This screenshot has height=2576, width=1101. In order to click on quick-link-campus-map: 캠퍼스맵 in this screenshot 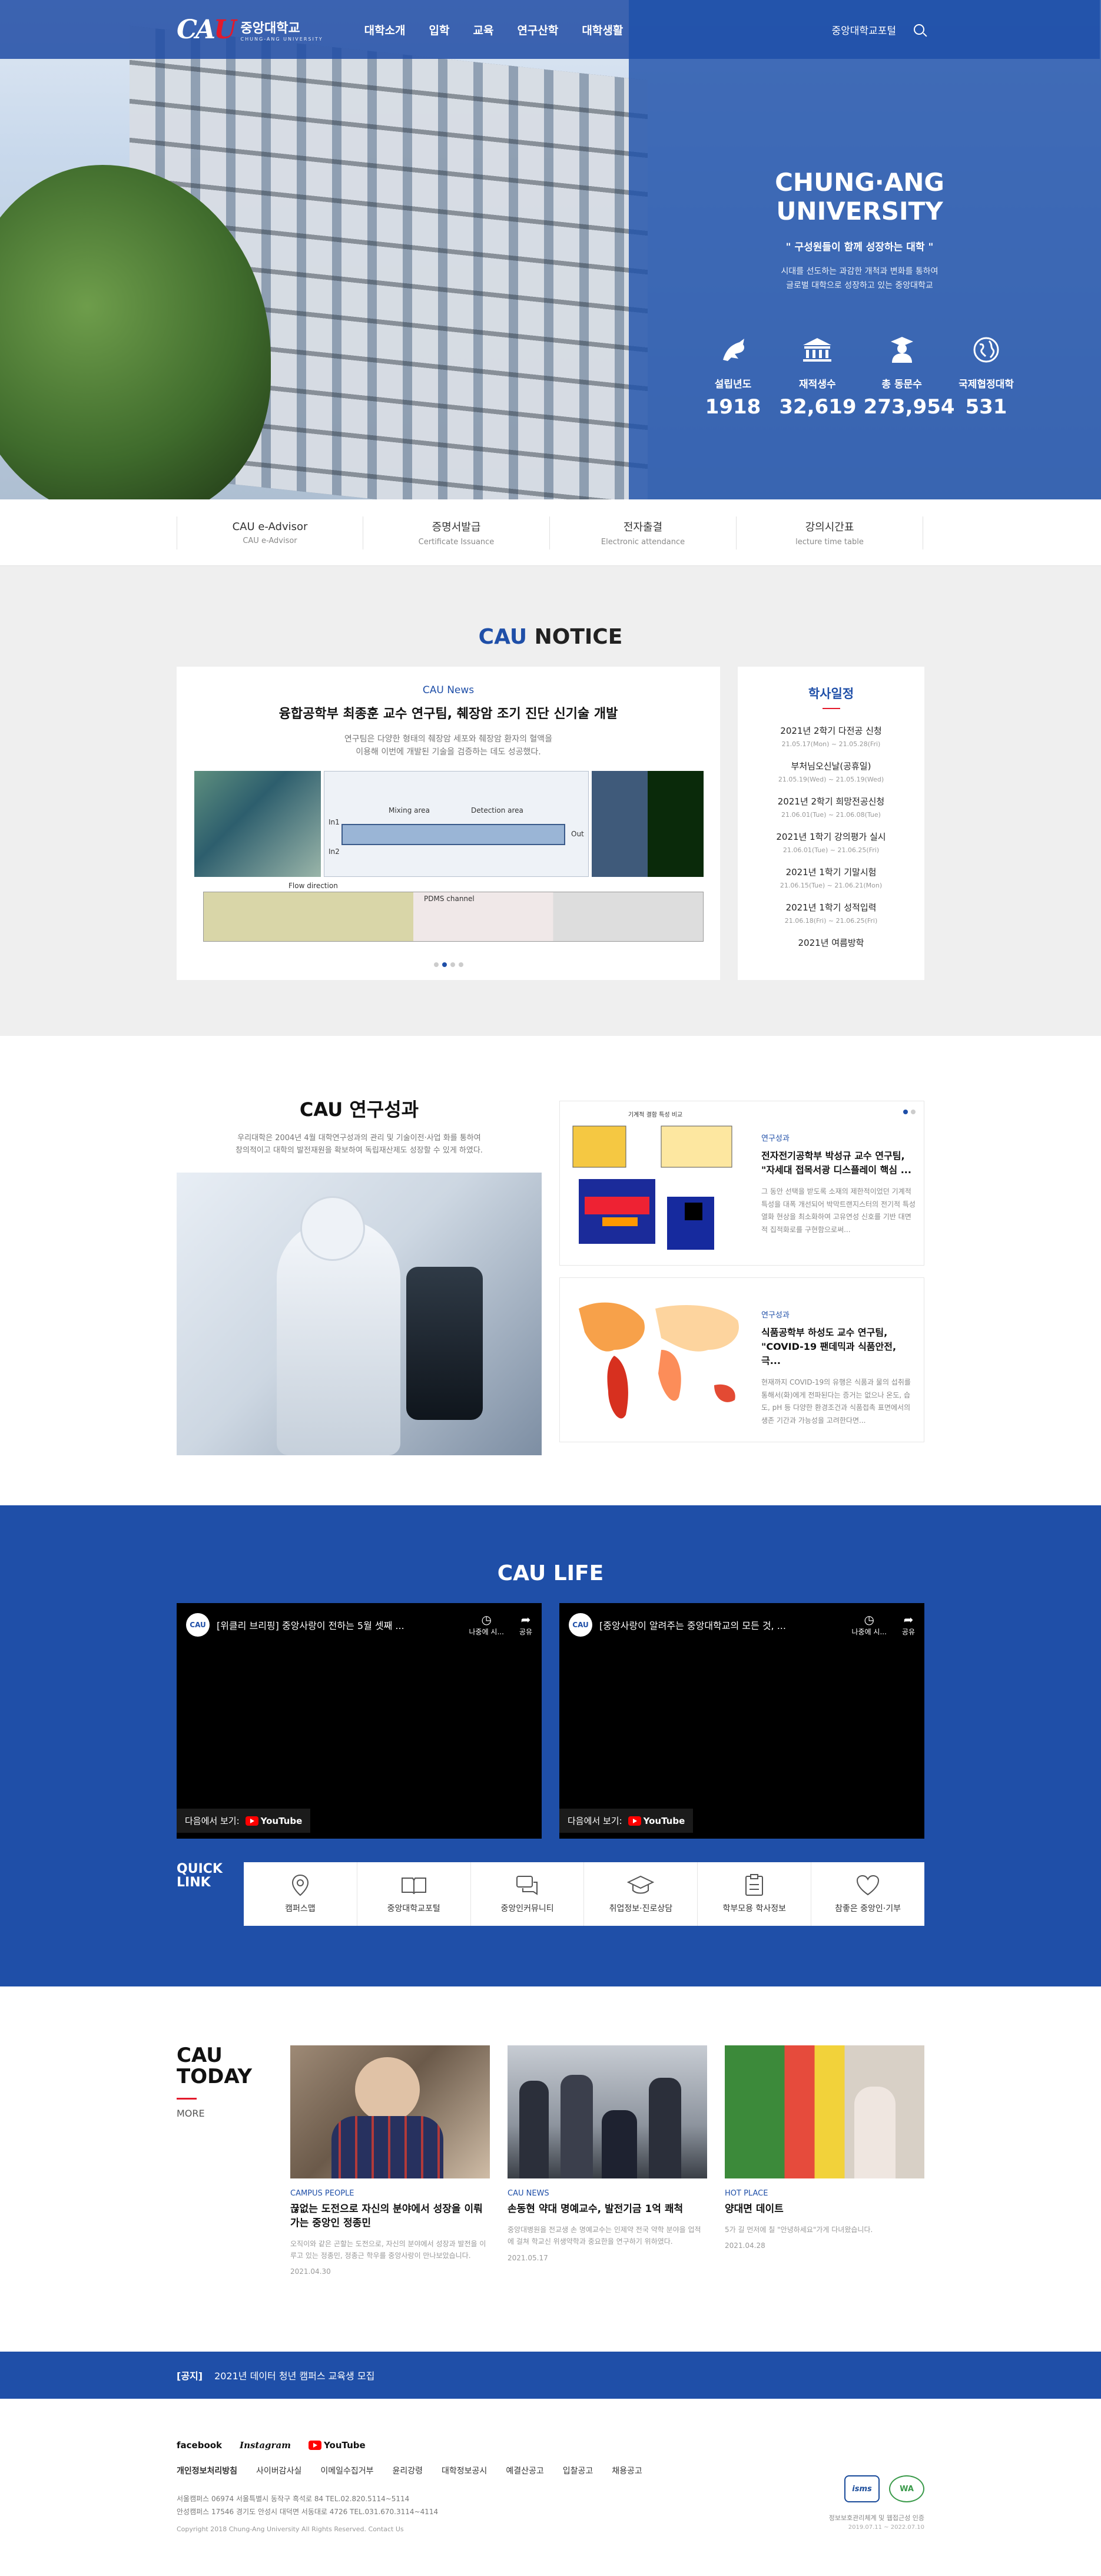, I will do `click(300, 1894)`.